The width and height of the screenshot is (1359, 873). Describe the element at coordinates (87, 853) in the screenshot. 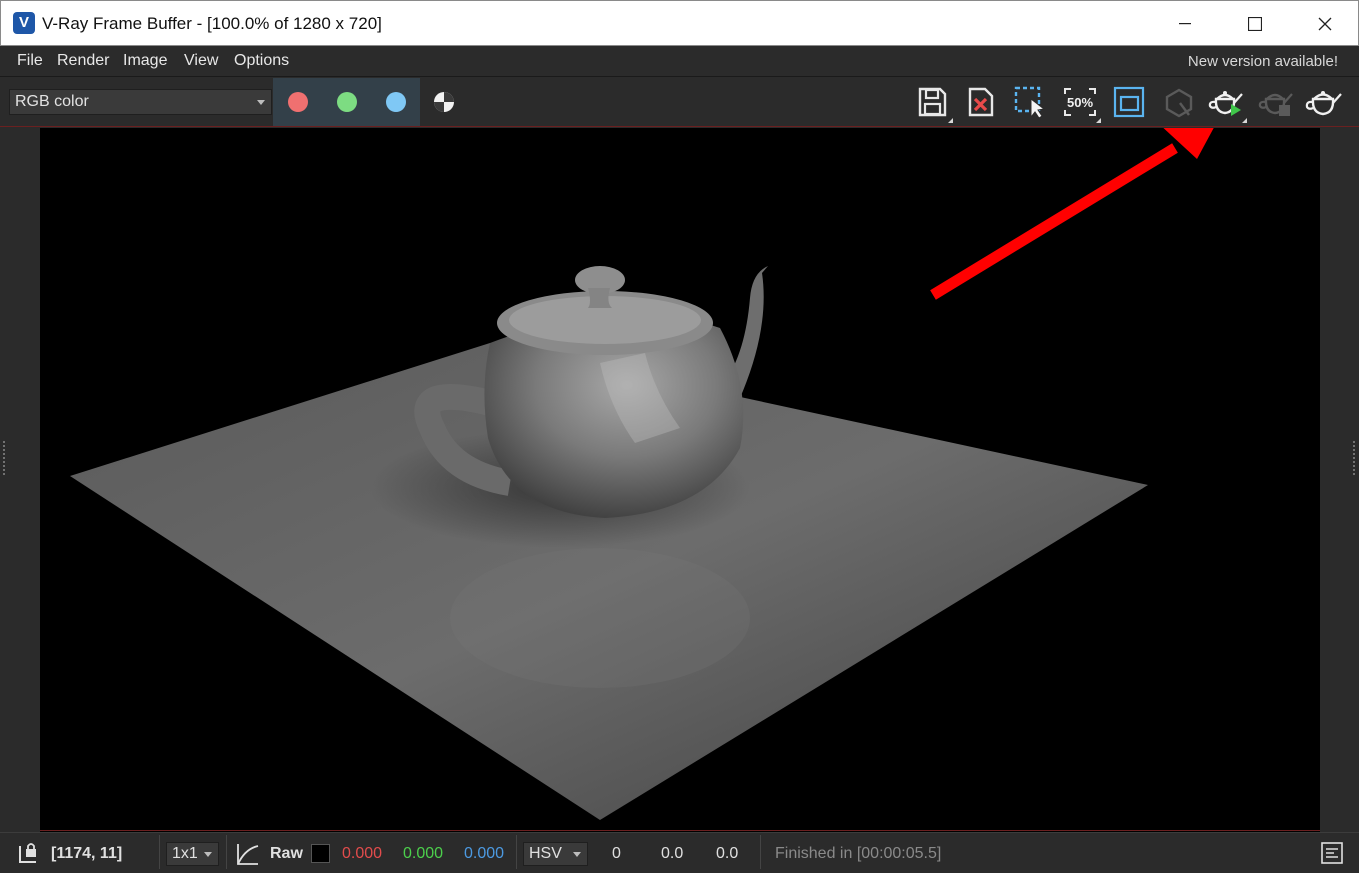

I see `pixel-coordinates: [1174, 11]` at that location.